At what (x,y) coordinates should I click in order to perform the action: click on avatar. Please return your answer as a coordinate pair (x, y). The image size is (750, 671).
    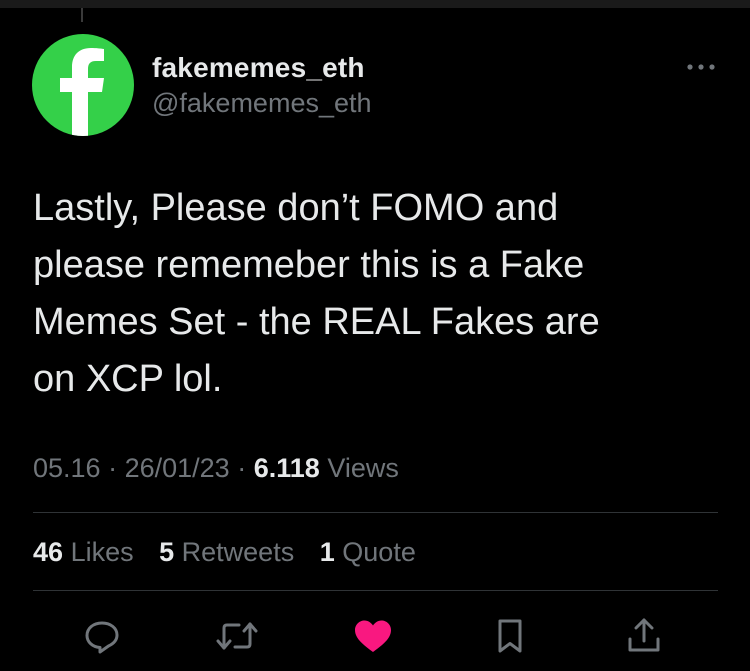
    Looking at the image, I should click on (83, 85).